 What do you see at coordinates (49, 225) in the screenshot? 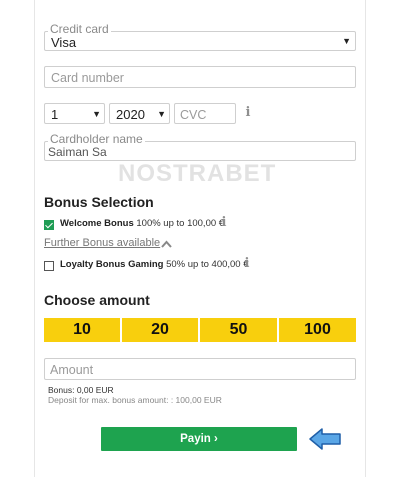
I see `welcome-bonus-checkbox` at bounding box center [49, 225].